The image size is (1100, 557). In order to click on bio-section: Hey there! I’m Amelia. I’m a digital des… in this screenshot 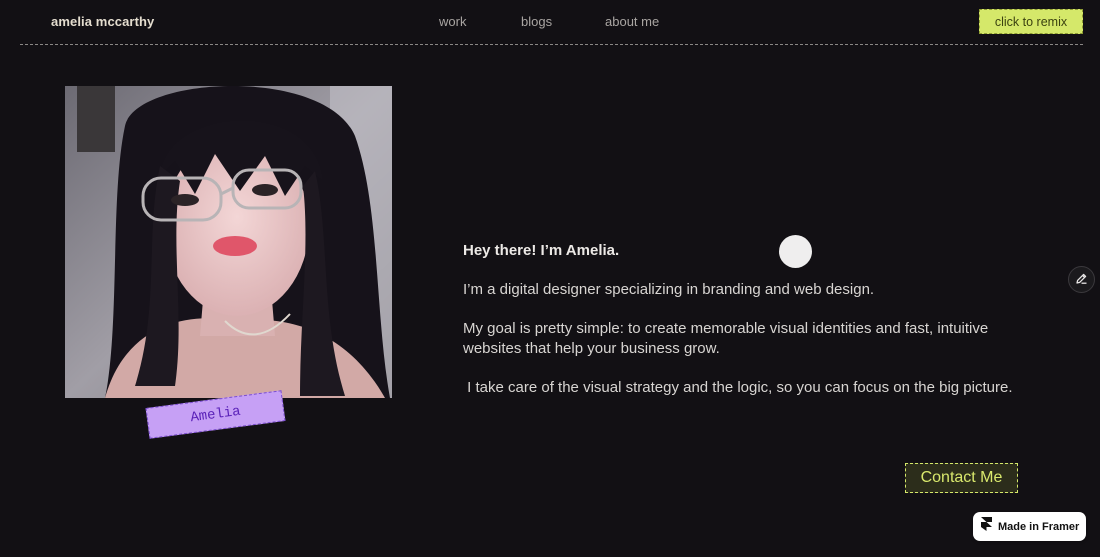, I will do `click(743, 319)`.